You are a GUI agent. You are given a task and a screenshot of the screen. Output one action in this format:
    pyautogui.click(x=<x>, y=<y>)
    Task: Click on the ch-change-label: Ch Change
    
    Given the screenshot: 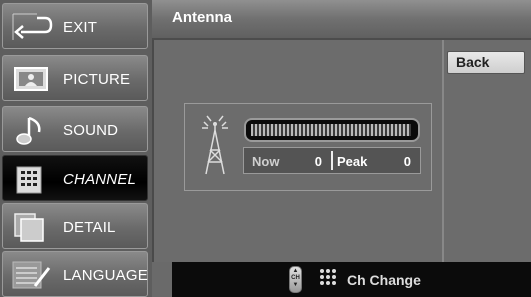 What is the action you would take?
    pyautogui.click(x=384, y=280)
    